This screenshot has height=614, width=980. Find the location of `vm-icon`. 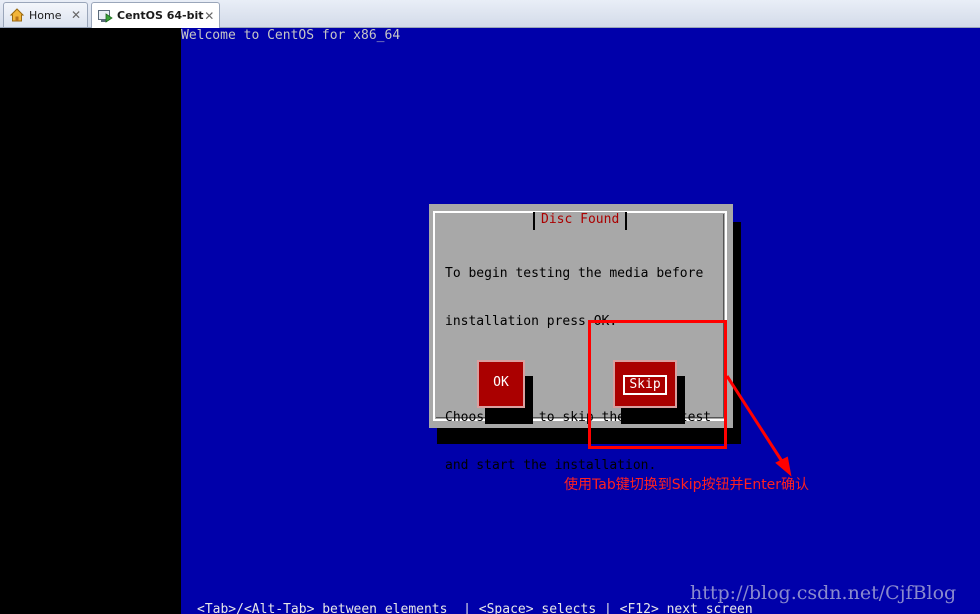

vm-icon is located at coordinates (105, 16).